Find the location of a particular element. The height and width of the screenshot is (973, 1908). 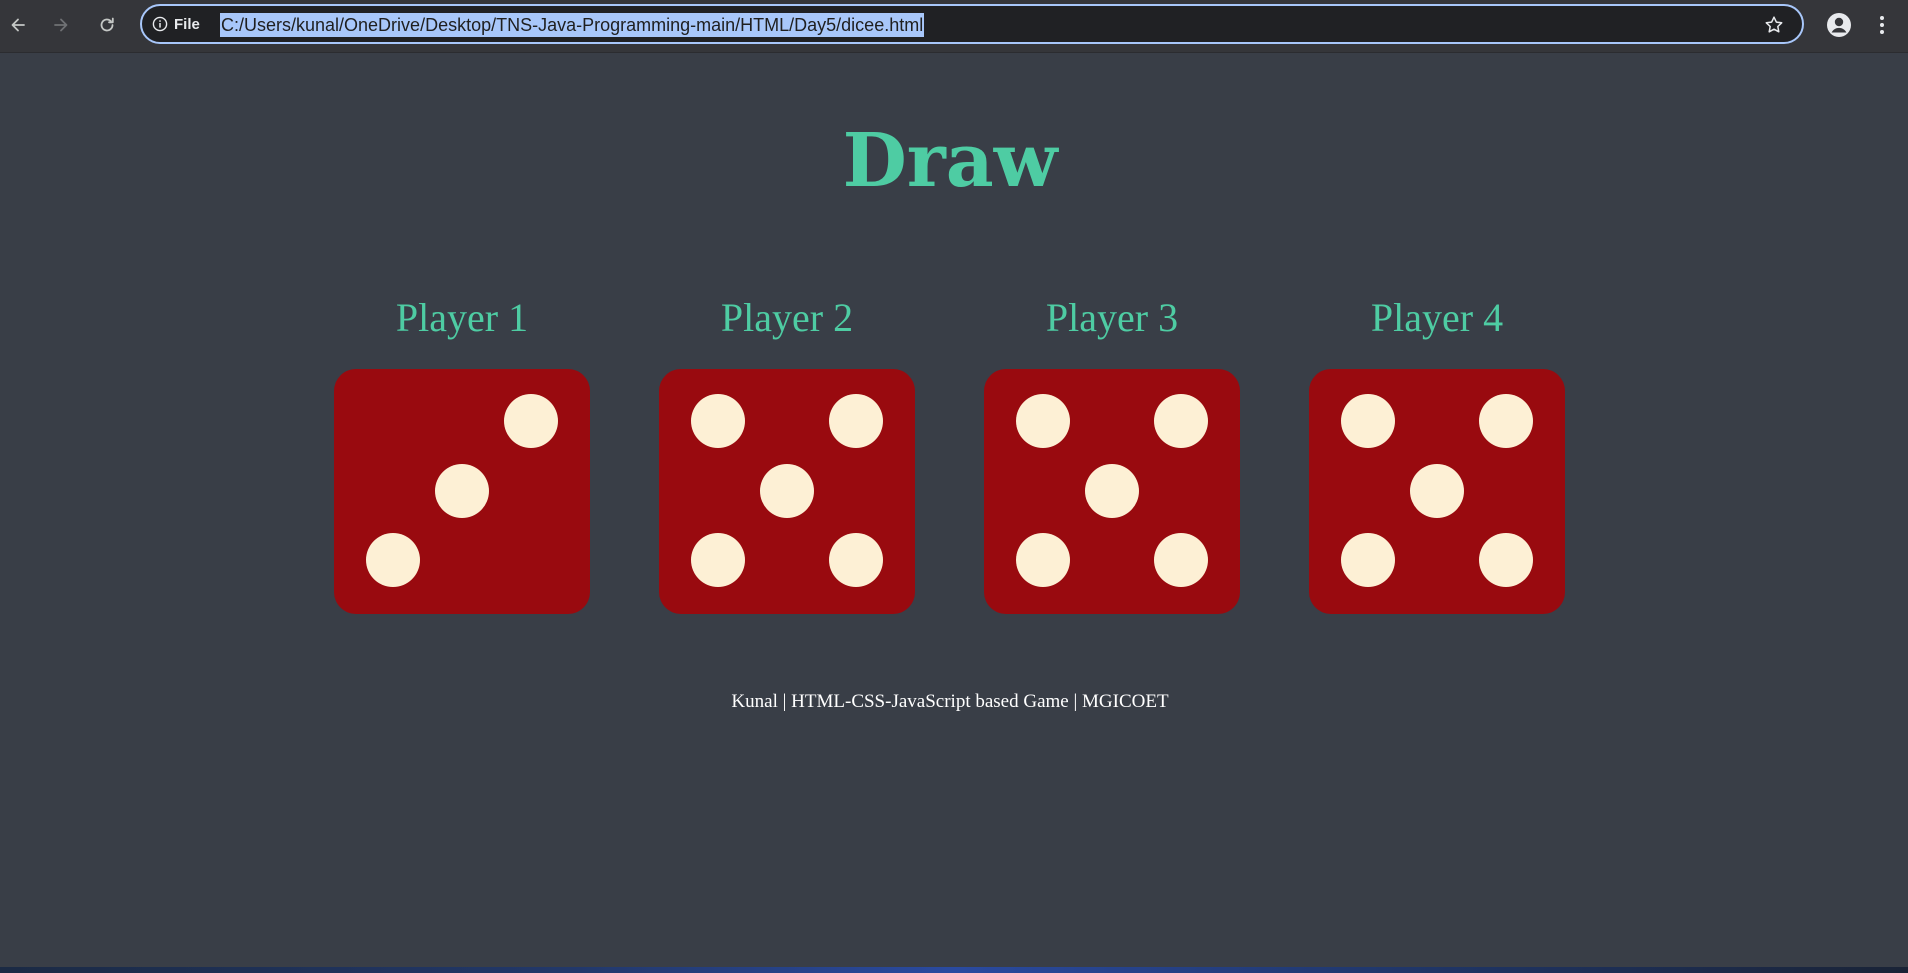

site-info-button: File is located at coordinates (176, 24).